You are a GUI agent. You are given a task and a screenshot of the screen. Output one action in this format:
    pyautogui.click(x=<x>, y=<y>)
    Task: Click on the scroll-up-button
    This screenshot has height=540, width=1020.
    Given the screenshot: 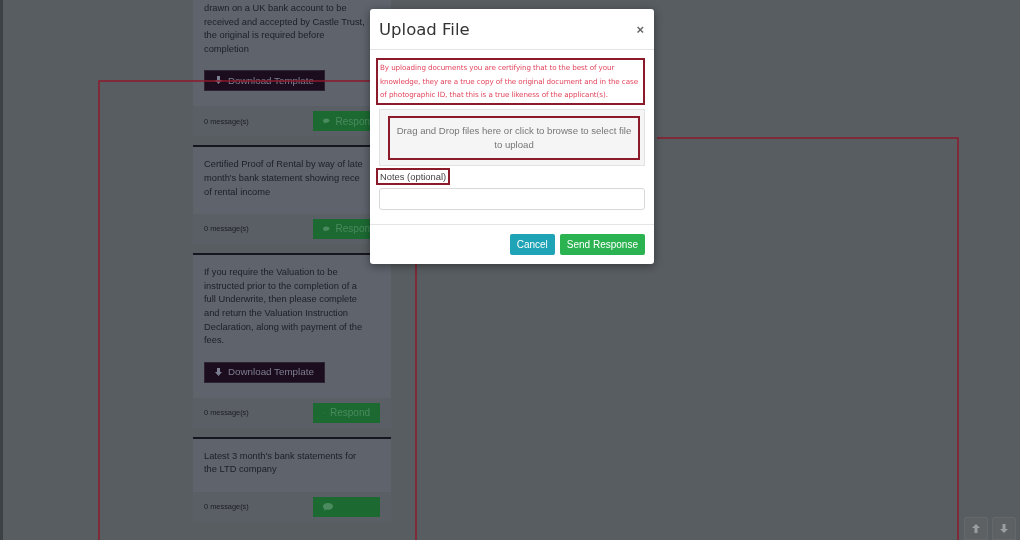 What is the action you would take?
    pyautogui.click(x=976, y=528)
    